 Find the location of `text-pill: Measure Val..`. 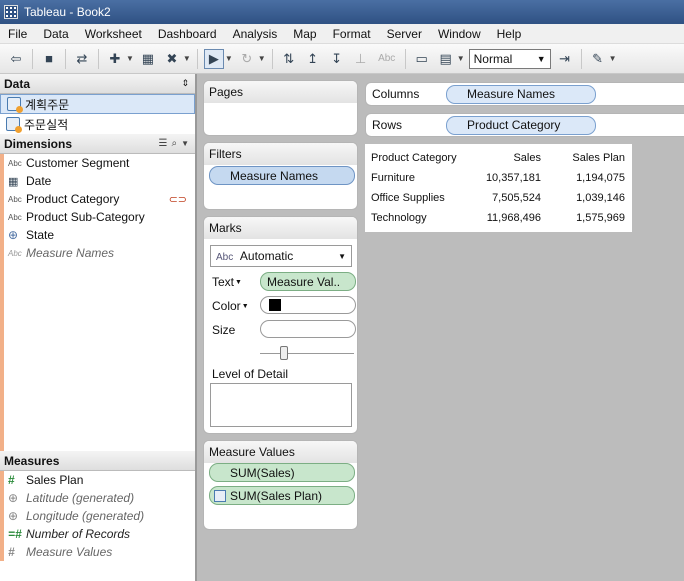

text-pill: Measure Val.. is located at coordinates (308, 281).